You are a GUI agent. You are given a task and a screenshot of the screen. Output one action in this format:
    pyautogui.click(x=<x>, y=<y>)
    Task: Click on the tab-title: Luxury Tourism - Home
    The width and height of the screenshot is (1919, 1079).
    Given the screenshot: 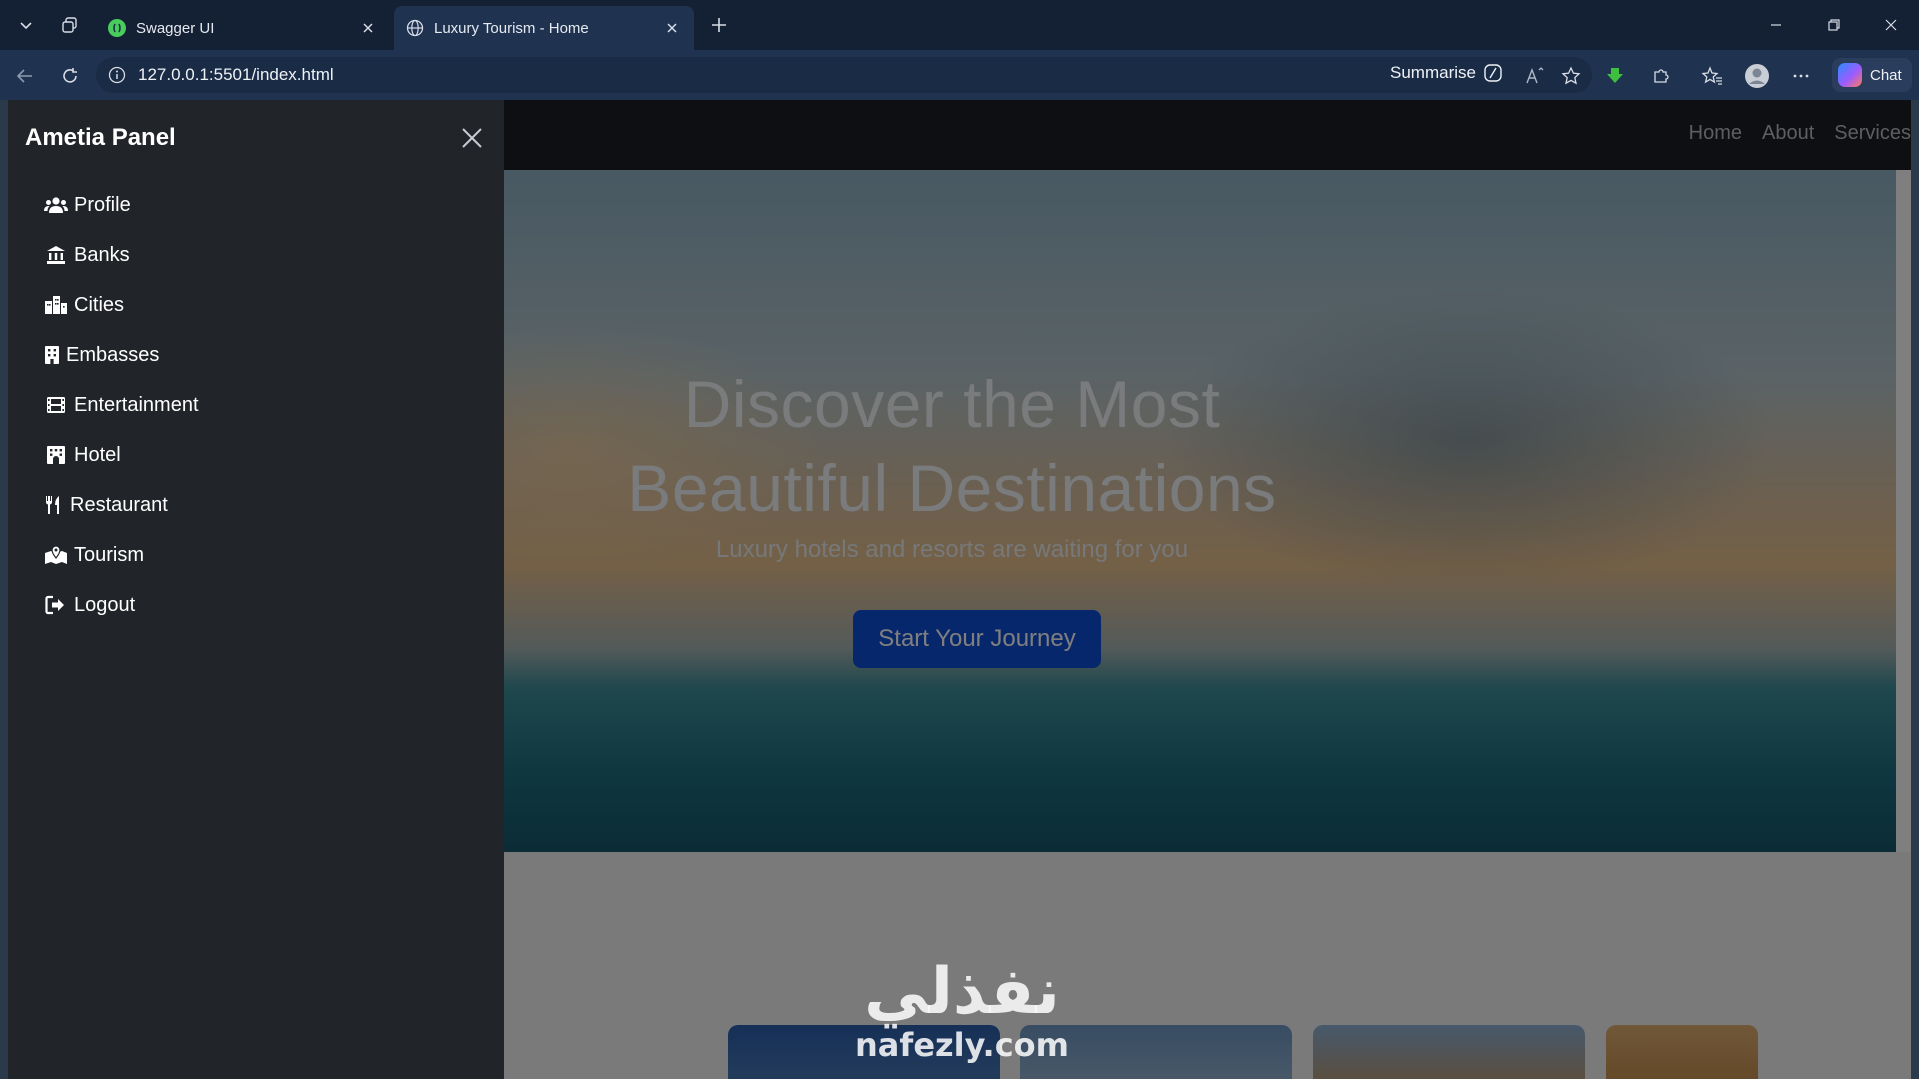 What is the action you would take?
    pyautogui.click(x=511, y=28)
    